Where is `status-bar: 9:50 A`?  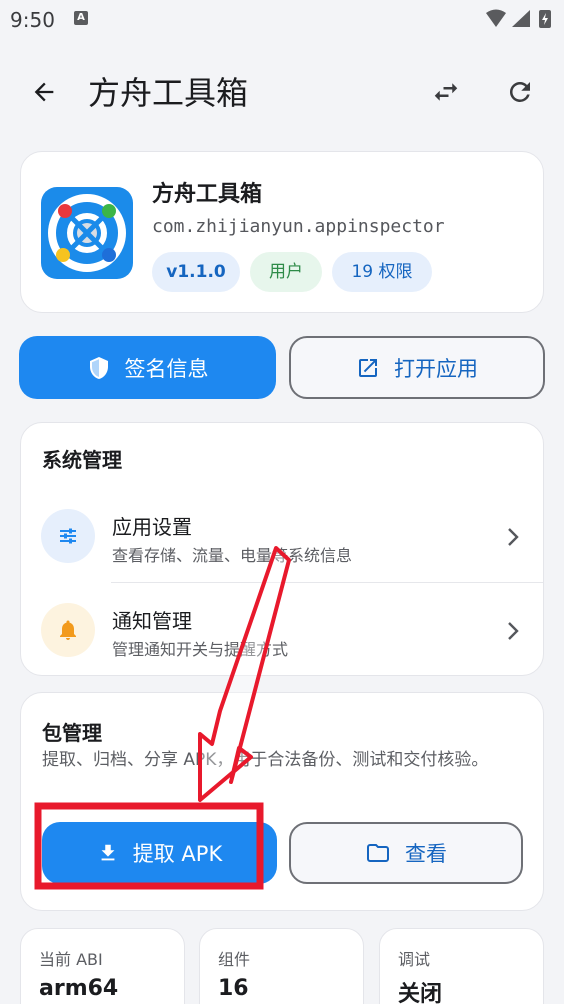 status-bar: 9:50 A is located at coordinates (282, 20).